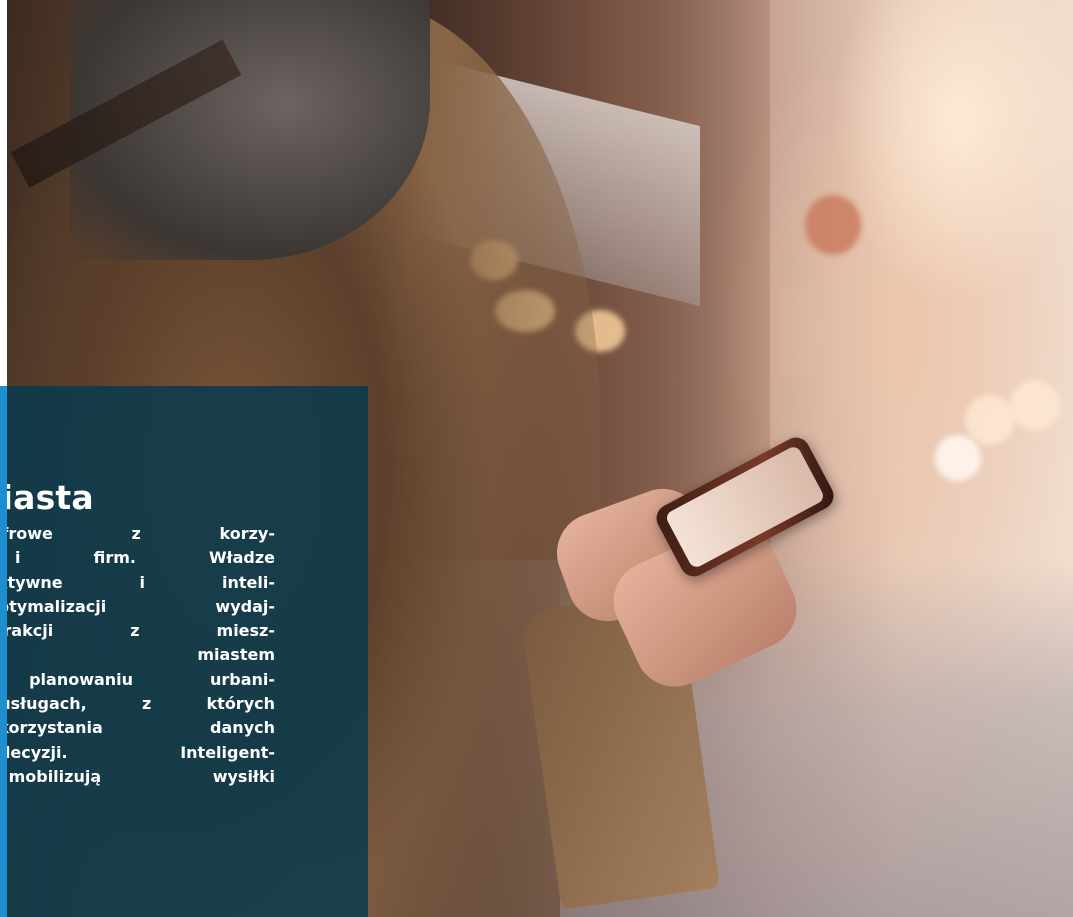  What do you see at coordinates (141, 533) in the screenshot?
I see `body-line: zania cyfrowe z korzy-` at bounding box center [141, 533].